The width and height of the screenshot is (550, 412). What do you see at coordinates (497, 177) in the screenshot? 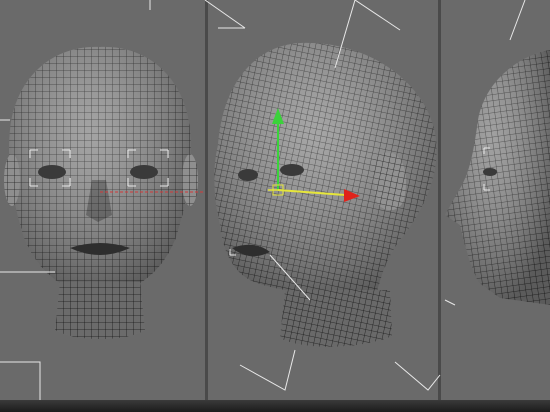
I see `side-view-head-mesh` at bounding box center [497, 177].